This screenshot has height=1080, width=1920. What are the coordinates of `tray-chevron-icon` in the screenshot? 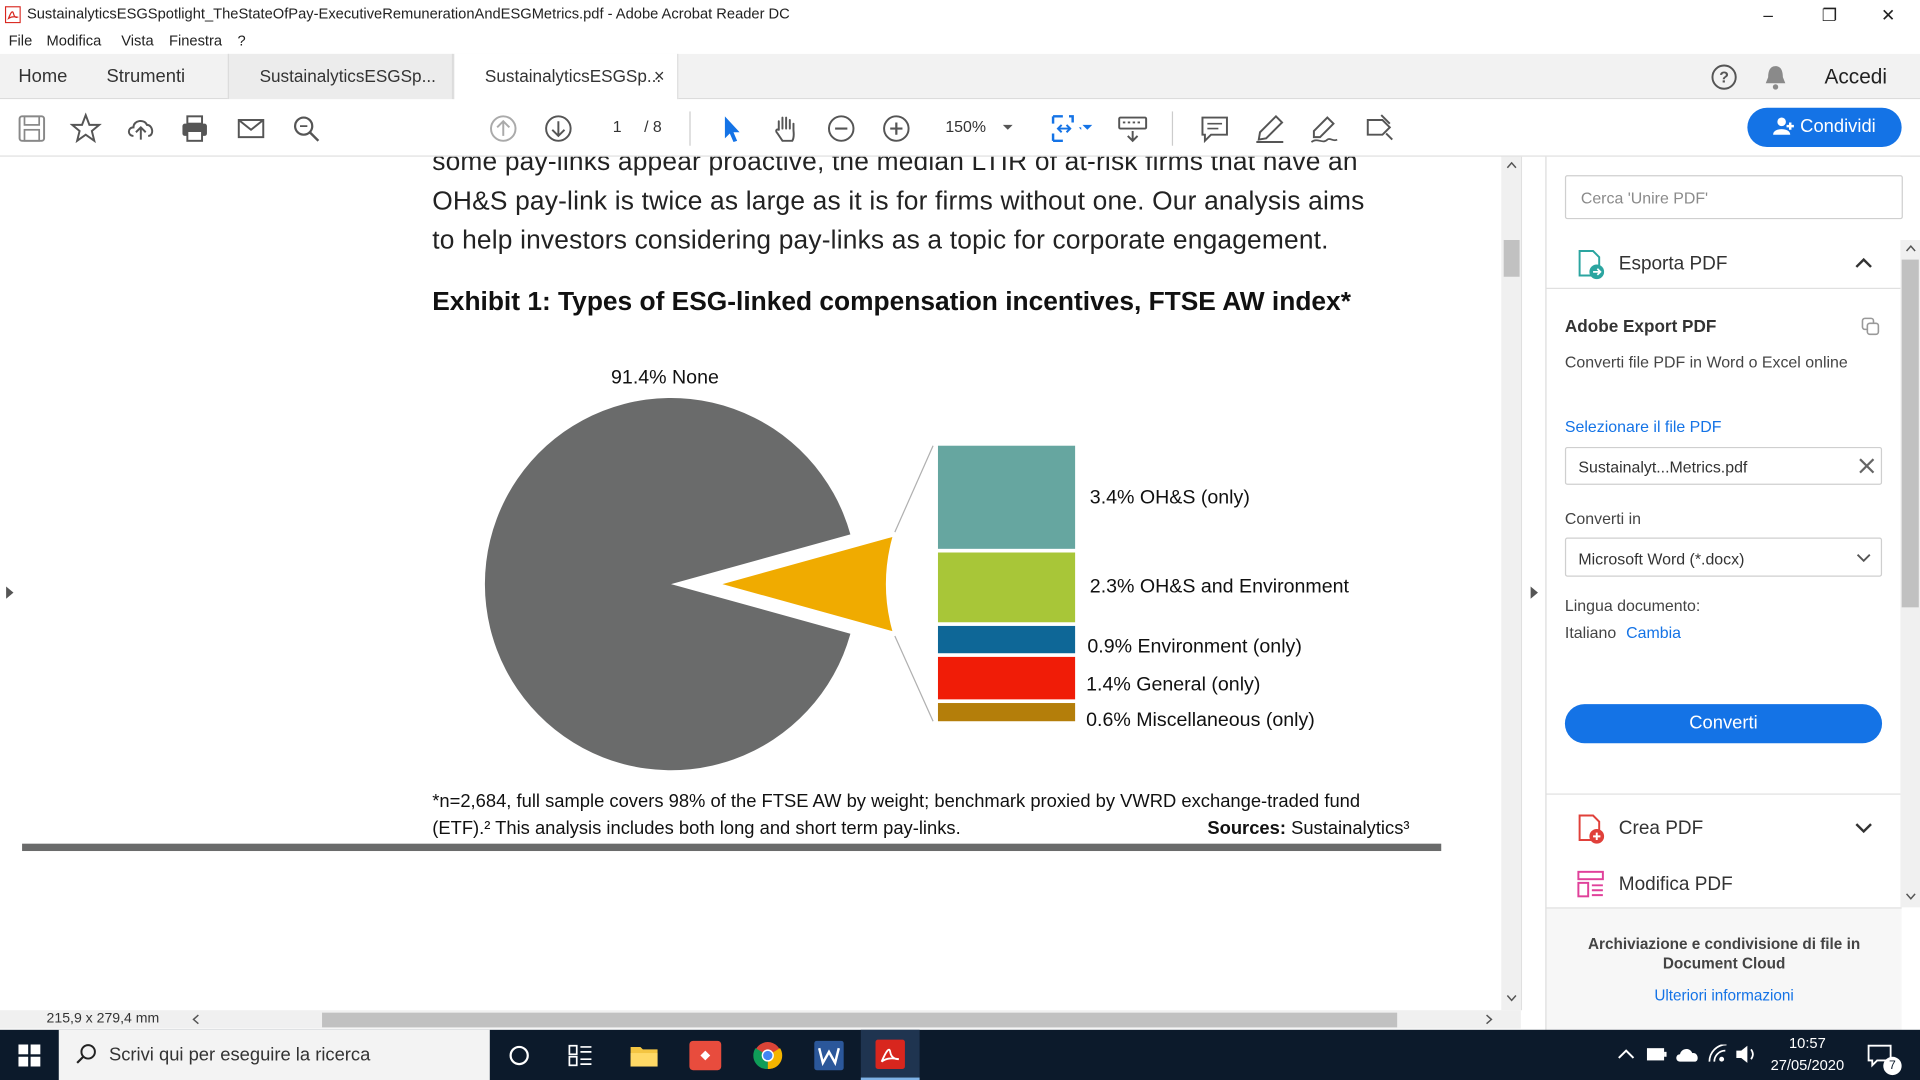 It's located at (1626, 1054).